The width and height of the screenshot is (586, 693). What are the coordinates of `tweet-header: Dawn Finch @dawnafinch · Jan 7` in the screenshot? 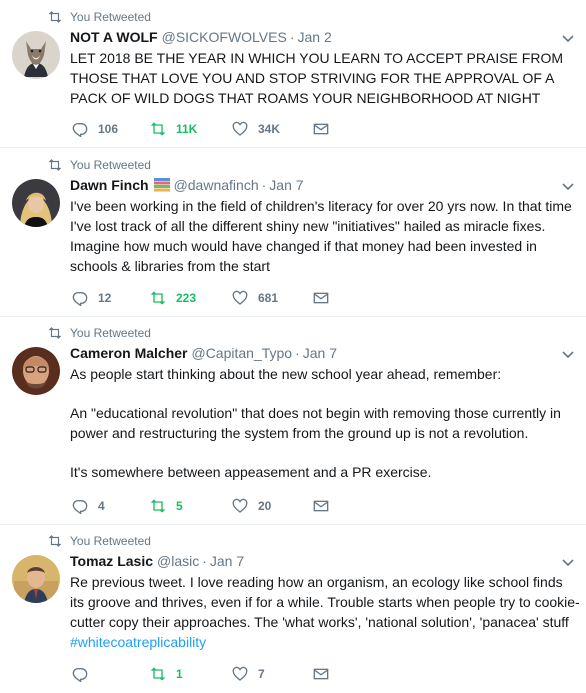 It's located at (187, 185).